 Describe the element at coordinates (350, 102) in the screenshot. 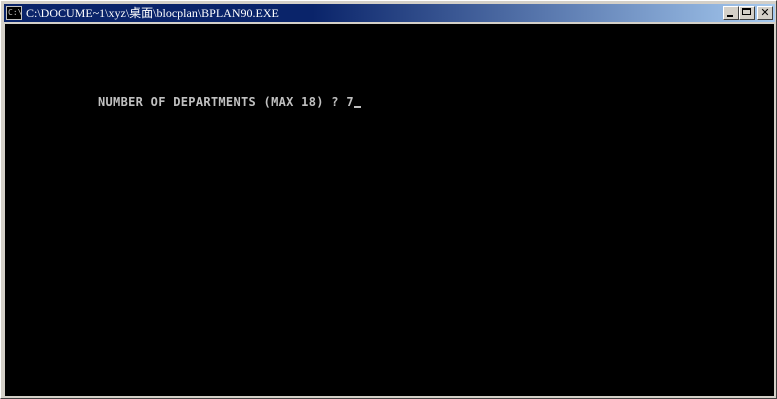

I see `input-value: 7` at that location.